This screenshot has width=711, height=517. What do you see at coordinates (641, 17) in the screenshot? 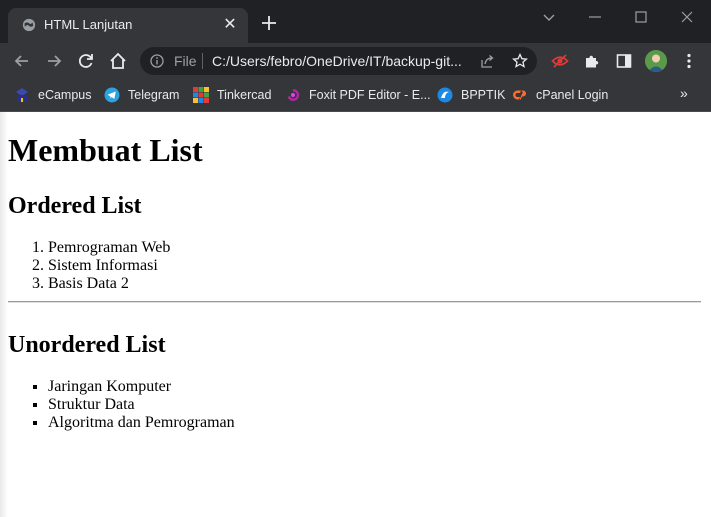
I see `maximize-icon` at bounding box center [641, 17].